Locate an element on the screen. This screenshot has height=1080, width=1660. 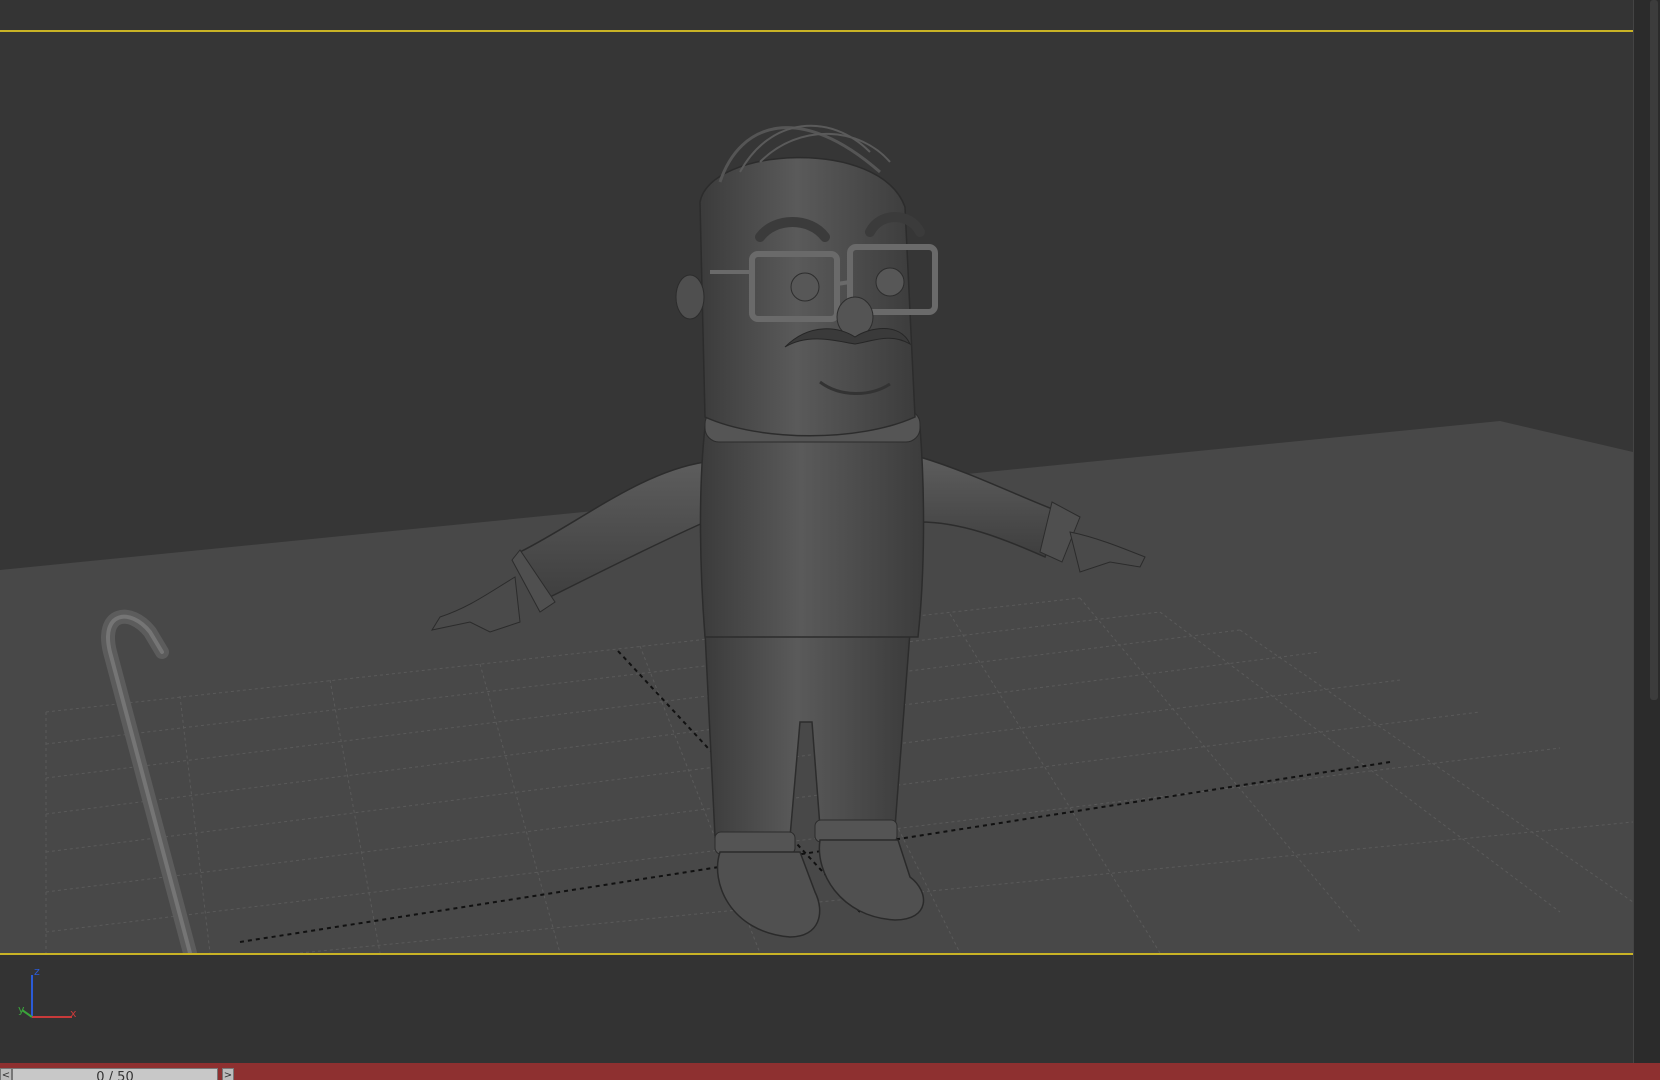
status-bar is located at coordinates (830, 1071).